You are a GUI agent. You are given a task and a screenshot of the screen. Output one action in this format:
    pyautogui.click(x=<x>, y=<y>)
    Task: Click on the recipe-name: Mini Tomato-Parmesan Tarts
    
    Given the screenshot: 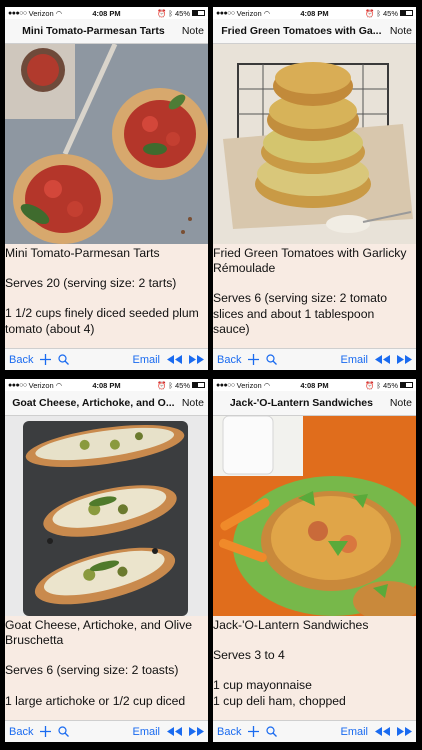 What is the action you would take?
    pyautogui.click(x=82, y=253)
    